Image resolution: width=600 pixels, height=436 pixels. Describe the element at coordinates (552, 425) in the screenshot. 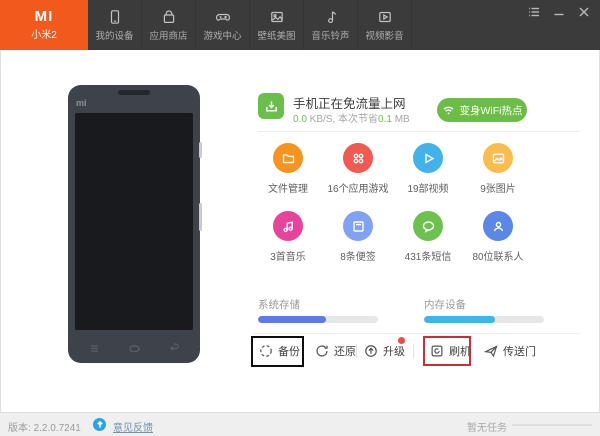

I see `task-progress-track` at that location.